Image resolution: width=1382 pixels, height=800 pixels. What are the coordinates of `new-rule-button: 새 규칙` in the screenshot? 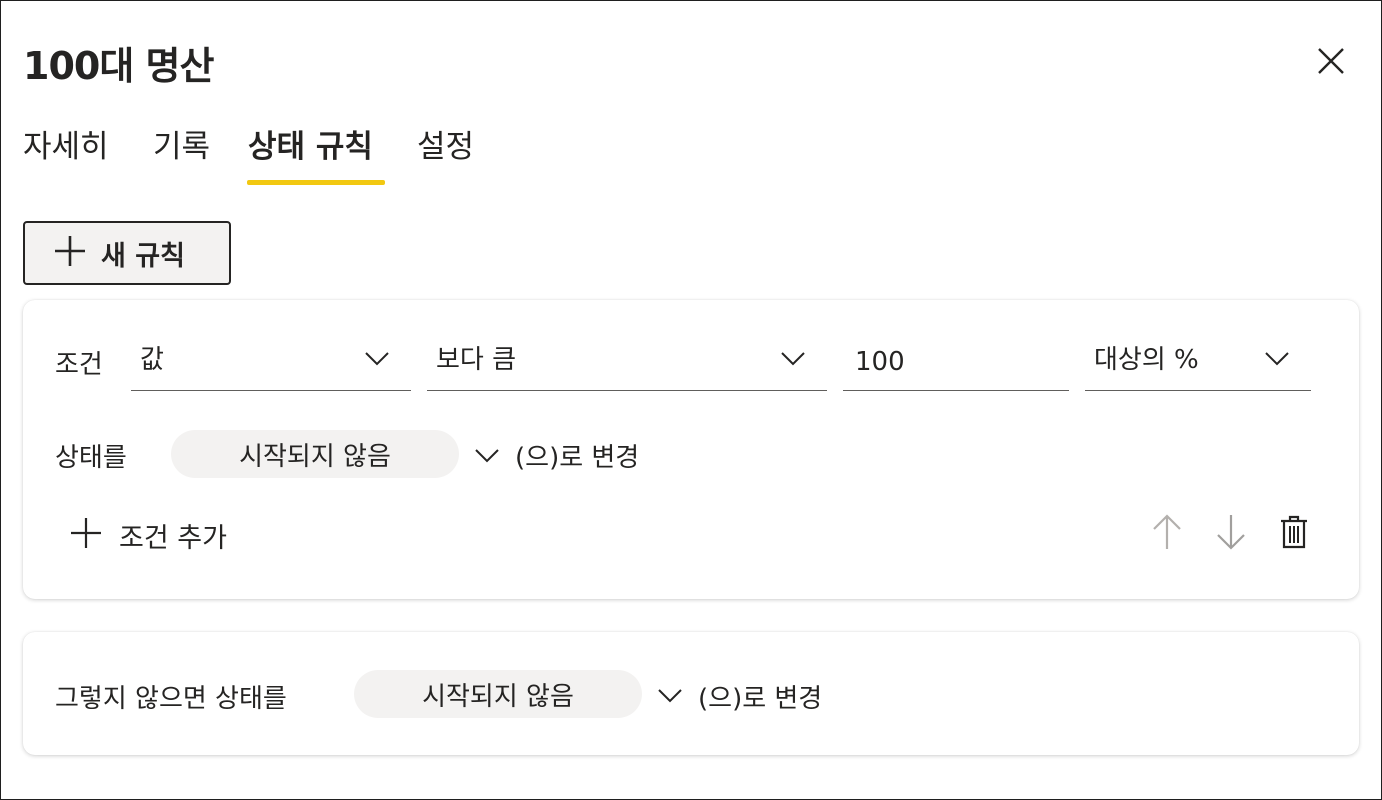 It's located at (127, 253).